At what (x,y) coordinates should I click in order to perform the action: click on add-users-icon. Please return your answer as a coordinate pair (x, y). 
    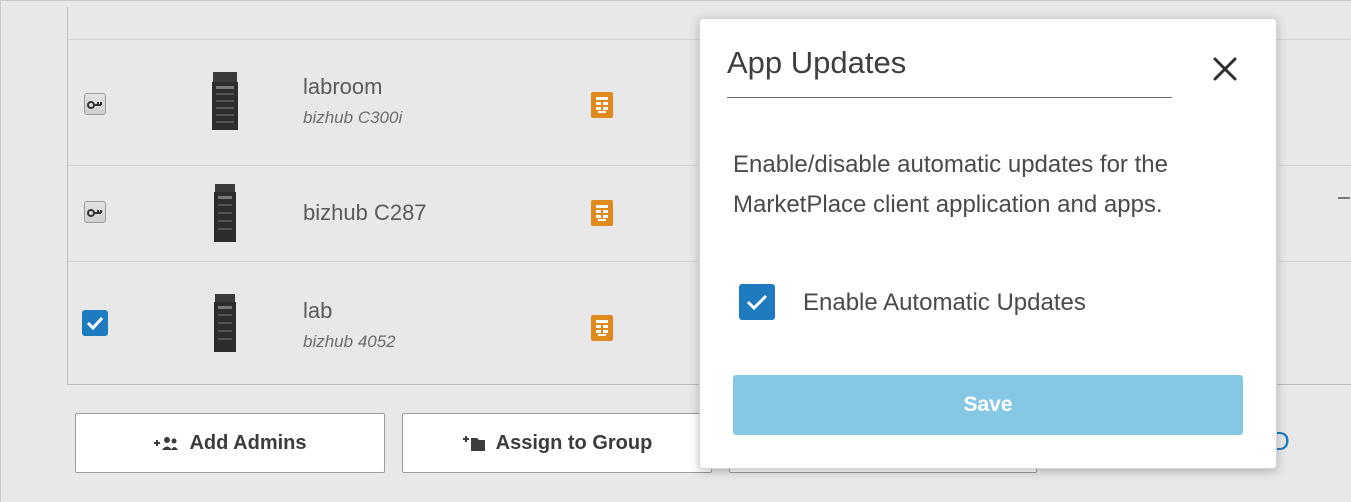
    Looking at the image, I should click on (166, 443).